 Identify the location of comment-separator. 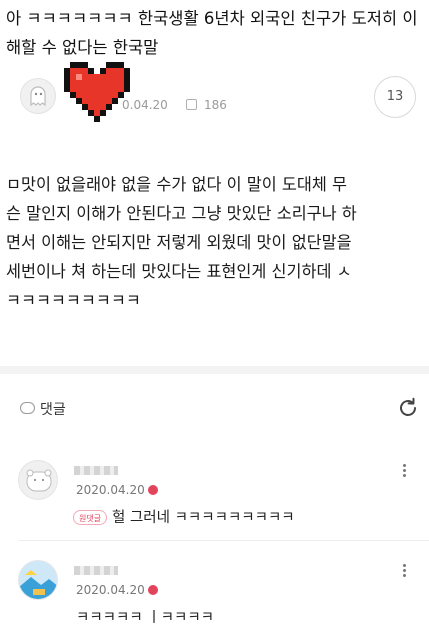
(223, 540).